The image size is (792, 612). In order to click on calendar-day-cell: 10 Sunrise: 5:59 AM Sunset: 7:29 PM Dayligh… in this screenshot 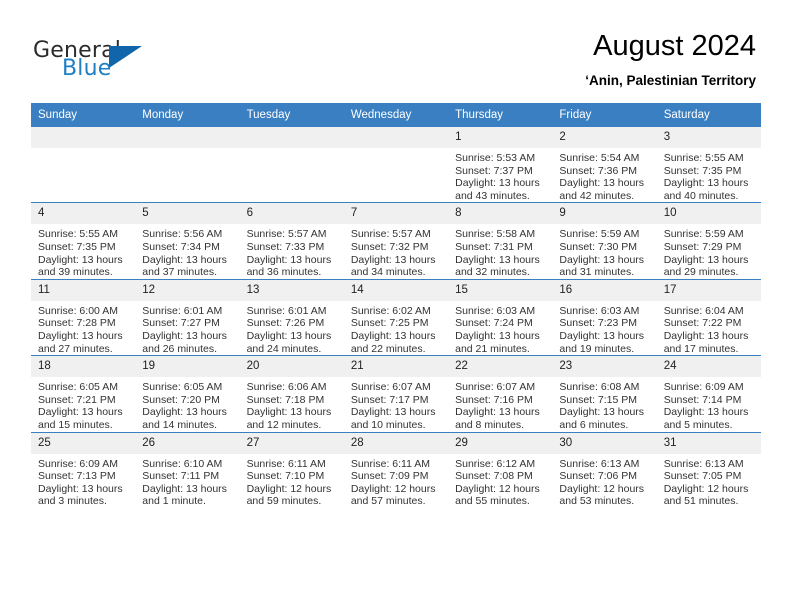, I will do `click(708, 241)`.